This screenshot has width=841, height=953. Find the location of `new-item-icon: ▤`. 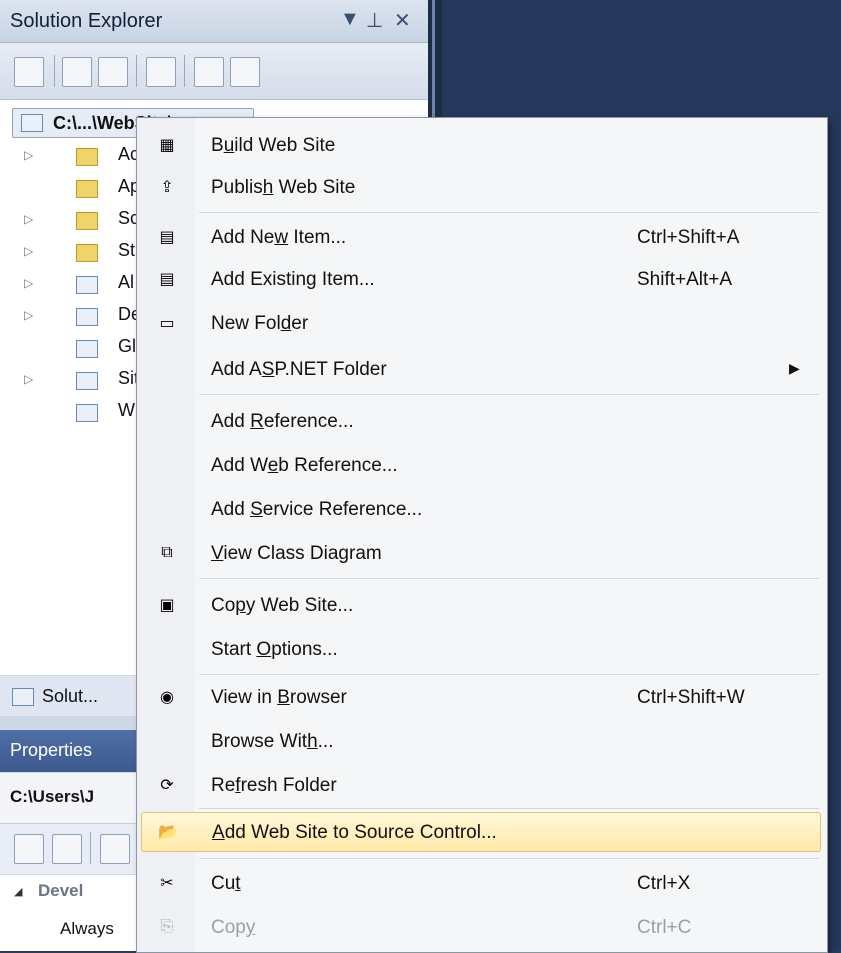

new-item-icon: ▤ is located at coordinates (167, 237).